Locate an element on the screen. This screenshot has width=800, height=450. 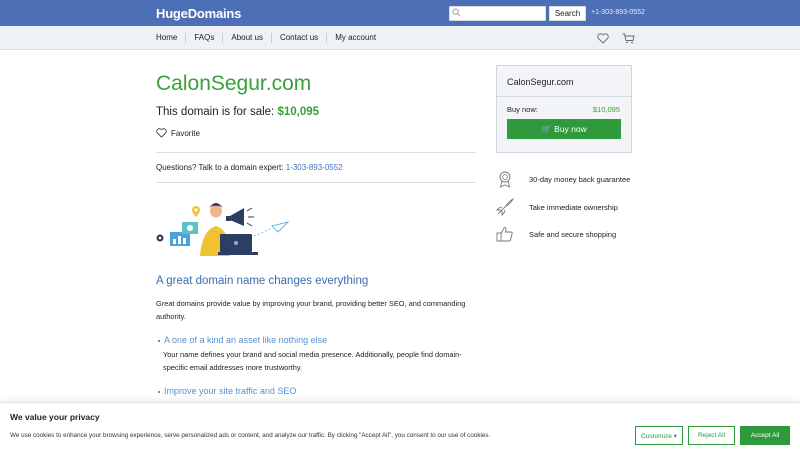
bullet-title: Improve your site traffic and SEO is located at coordinates (227, 391).